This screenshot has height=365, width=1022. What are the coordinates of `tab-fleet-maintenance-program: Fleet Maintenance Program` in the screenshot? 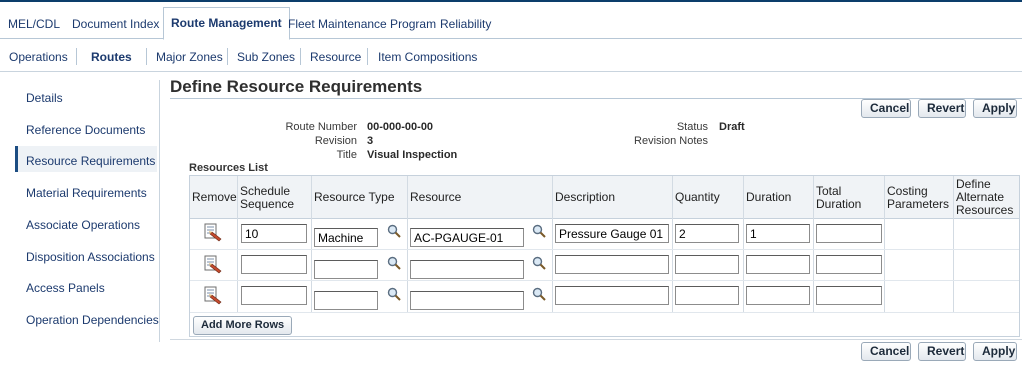 It's located at (362, 24).